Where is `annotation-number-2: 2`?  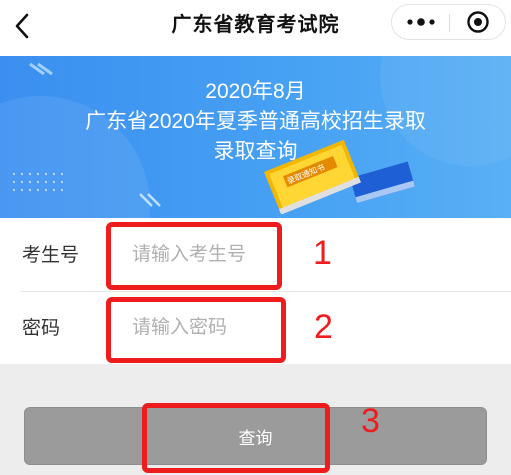
annotation-number-2: 2 is located at coordinates (323, 327).